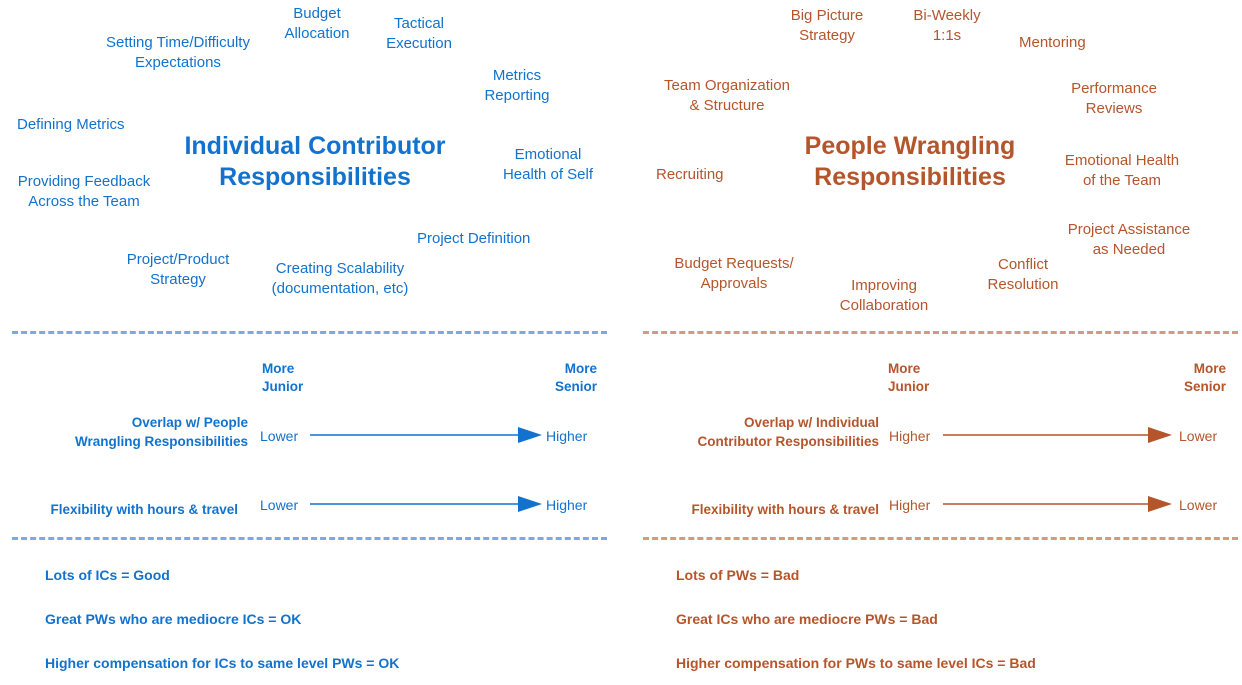  I want to click on cloud-word: Emotional Health of Self, so click(548, 164).